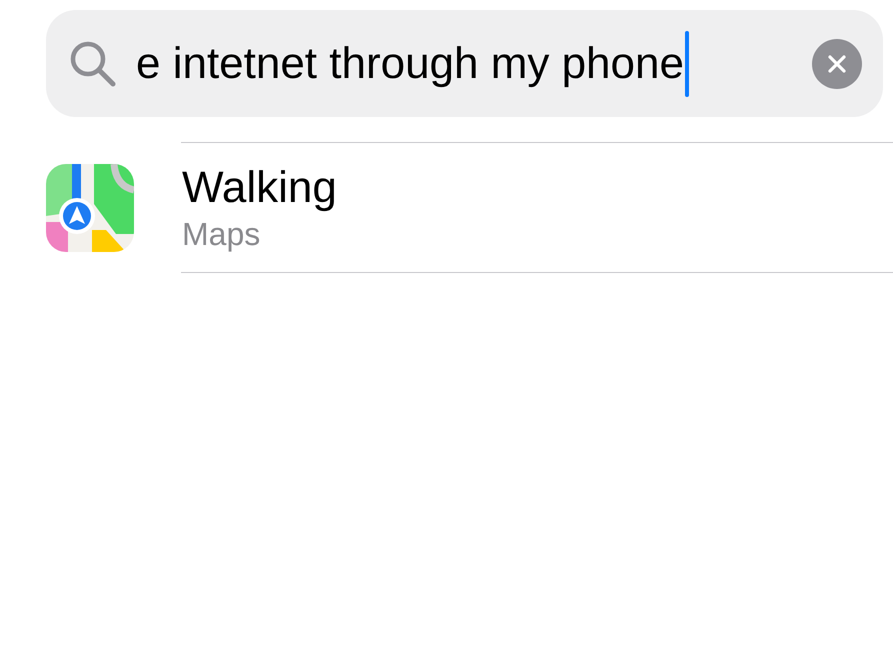 The height and width of the screenshot is (668, 893). I want to click on clear-button, so click(837, 63).